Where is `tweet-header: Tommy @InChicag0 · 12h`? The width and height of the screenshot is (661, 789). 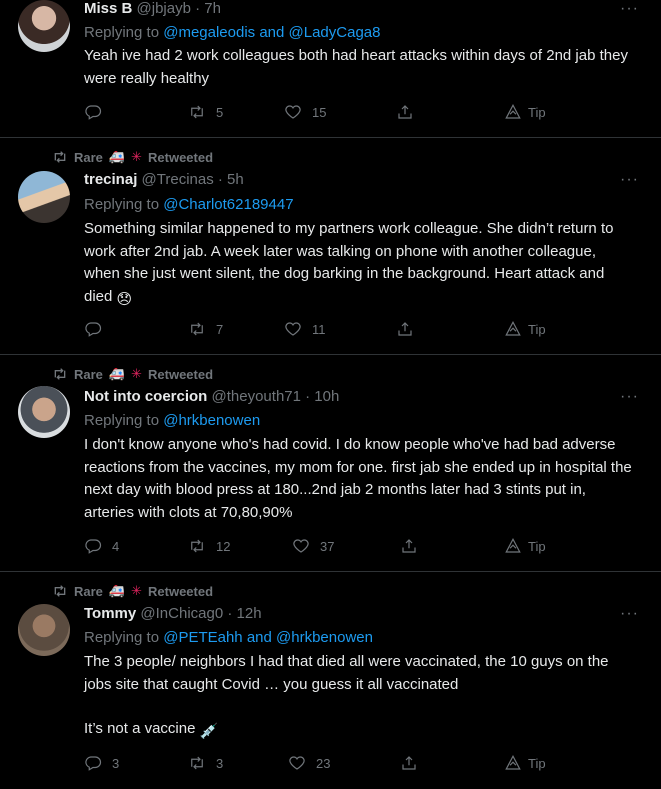 tweet-header: Tommy @InChicag0 · 12h is located at coordinates (173, 613).